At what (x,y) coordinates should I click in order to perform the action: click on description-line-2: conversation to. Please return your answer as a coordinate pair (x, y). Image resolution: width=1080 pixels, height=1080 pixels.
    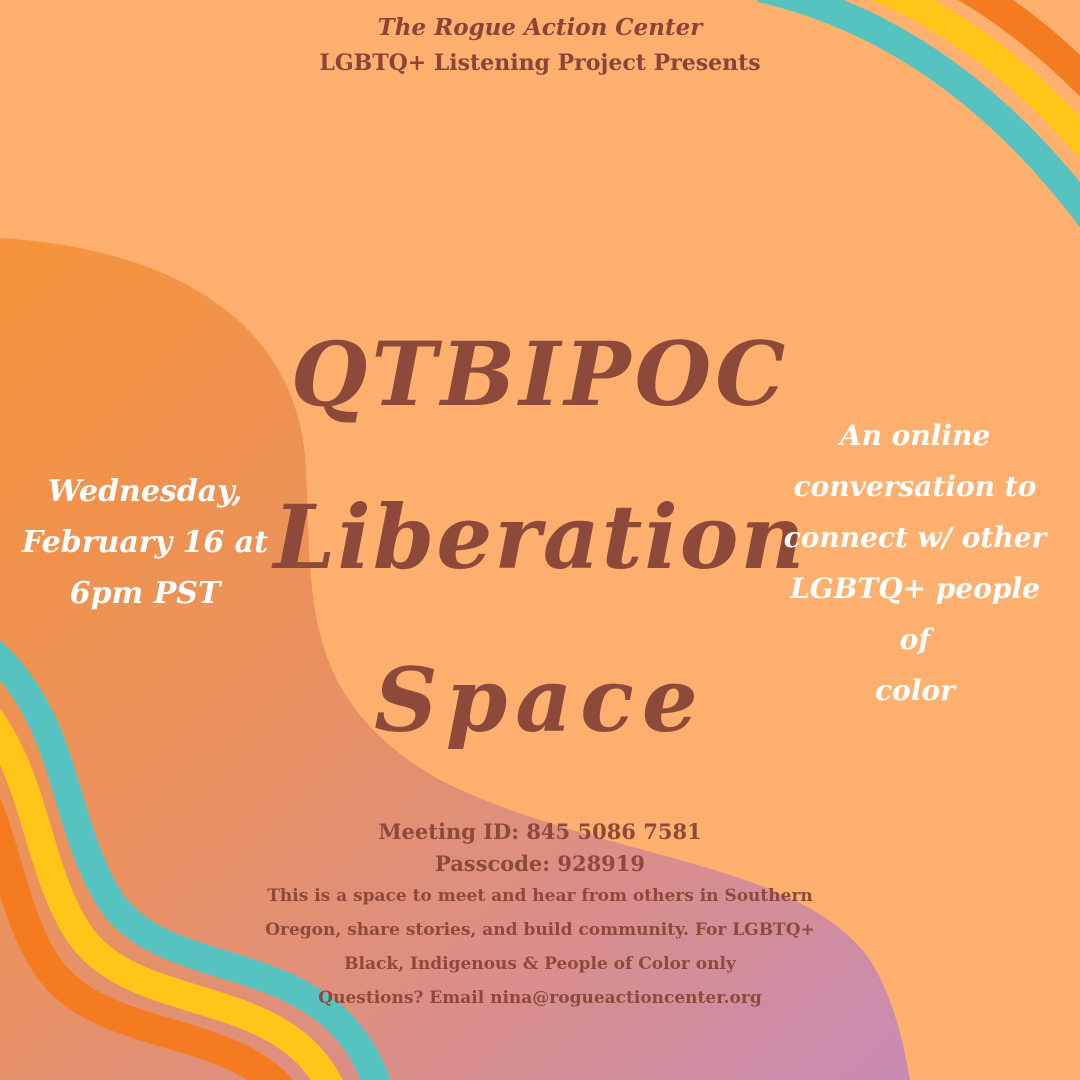
    Looking at the image, I should click on (915, 486).